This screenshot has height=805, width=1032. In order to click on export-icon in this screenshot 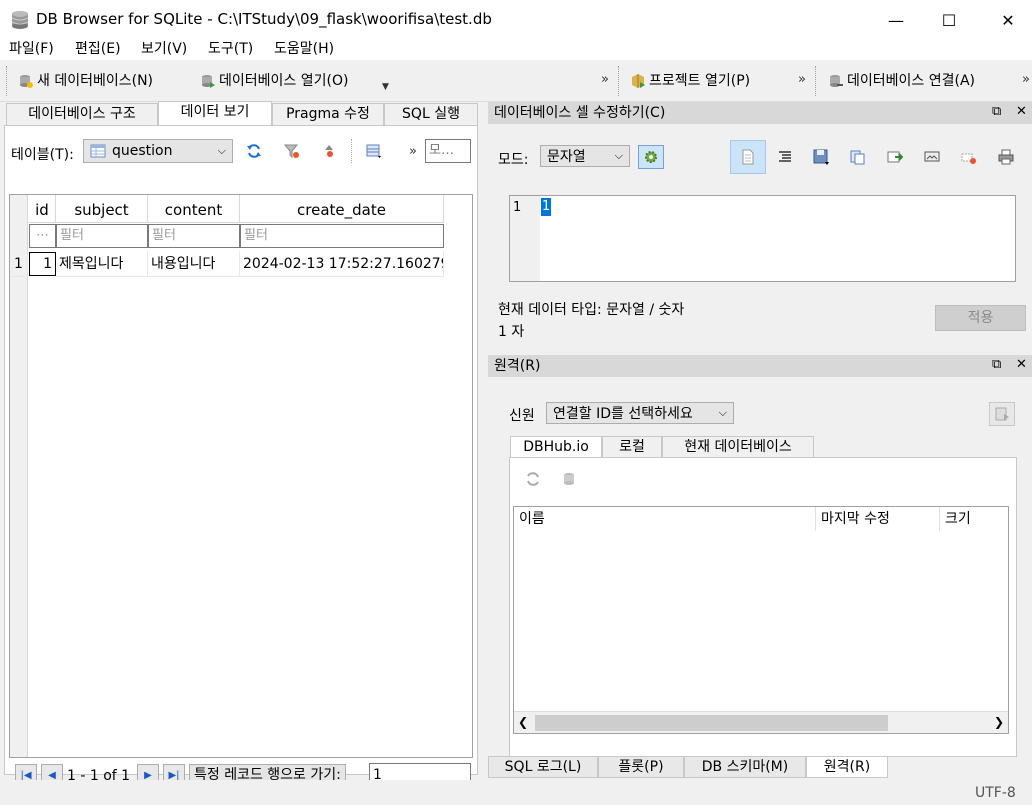, I will do `click(895, 157)`.